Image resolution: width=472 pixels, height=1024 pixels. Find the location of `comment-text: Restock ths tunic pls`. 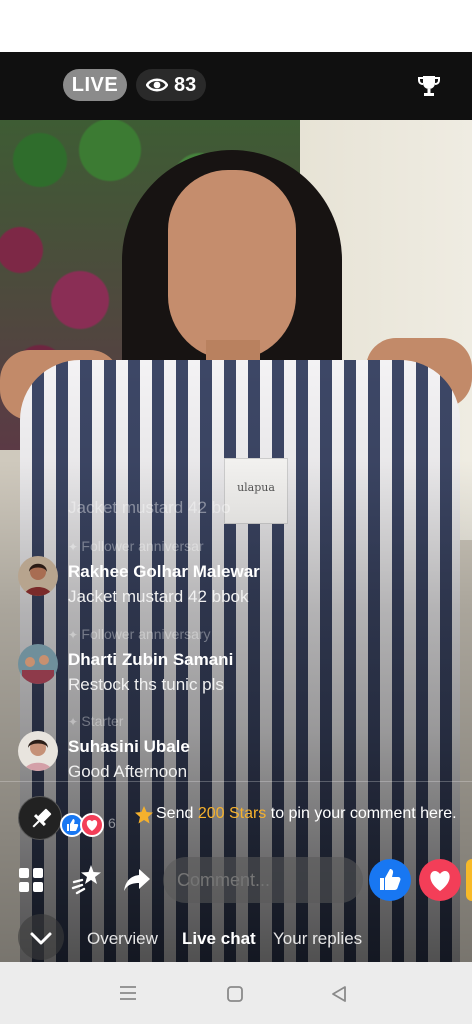

comment-text: Restock ths tunic pls is located at coordinates (146, 684).